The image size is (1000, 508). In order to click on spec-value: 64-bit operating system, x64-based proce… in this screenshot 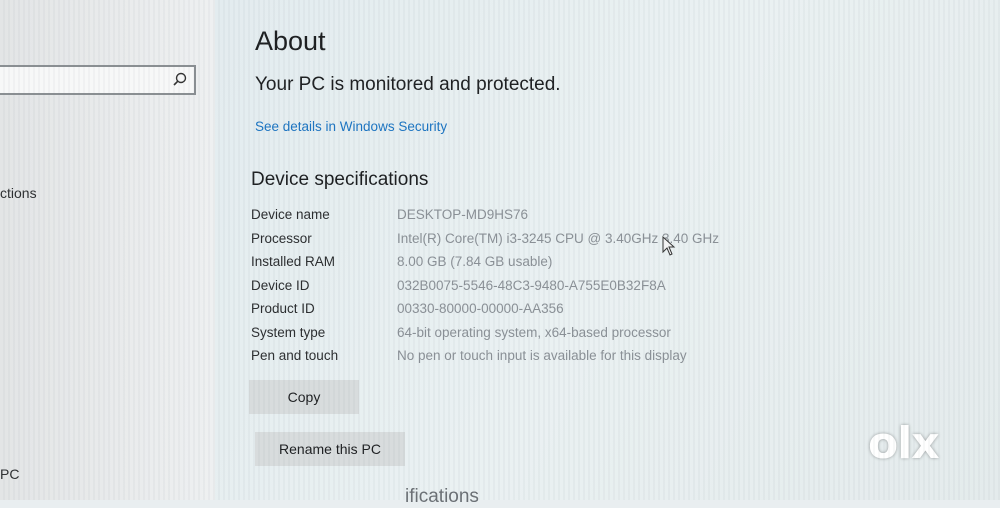, I will do `click(534, 332)`.